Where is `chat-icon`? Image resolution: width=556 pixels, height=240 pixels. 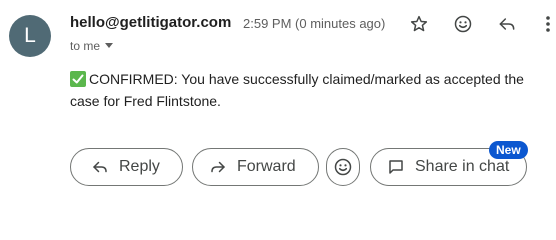
chat-icon is located at coordinates (396, 167).